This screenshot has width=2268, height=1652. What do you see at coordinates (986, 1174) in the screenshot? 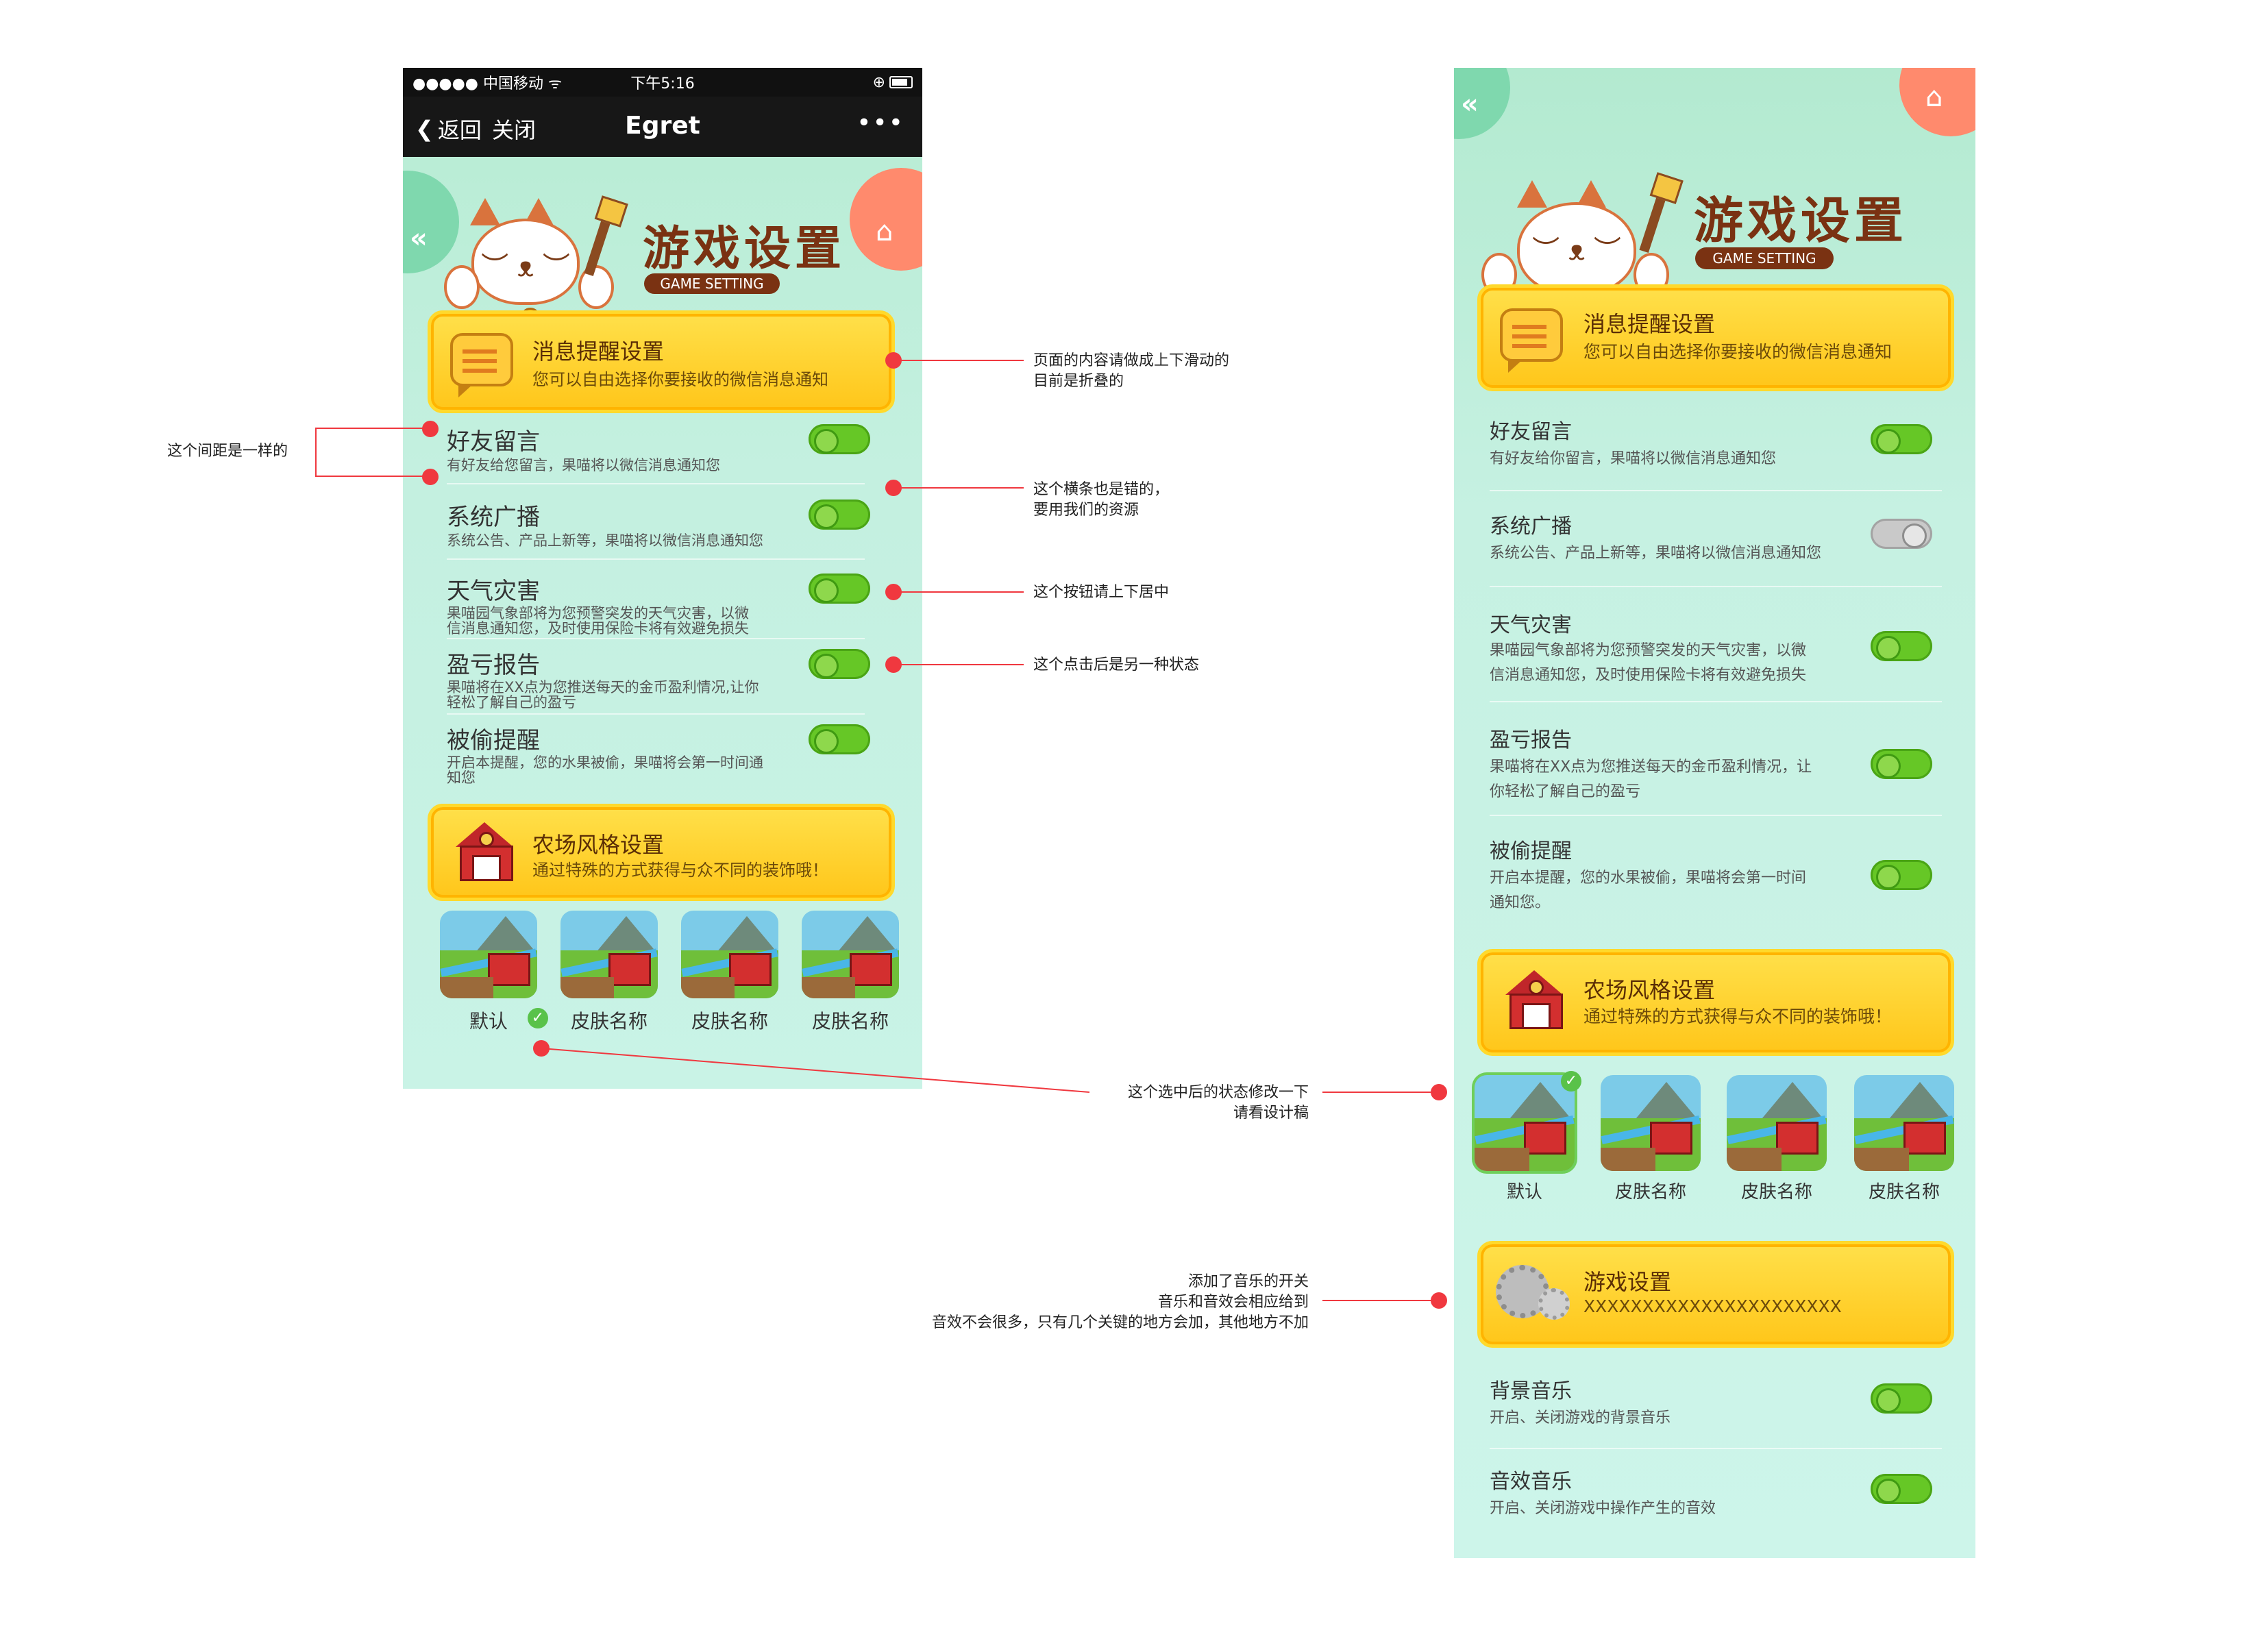
I see `annotation-connector` at bounding box center [986, 1174].